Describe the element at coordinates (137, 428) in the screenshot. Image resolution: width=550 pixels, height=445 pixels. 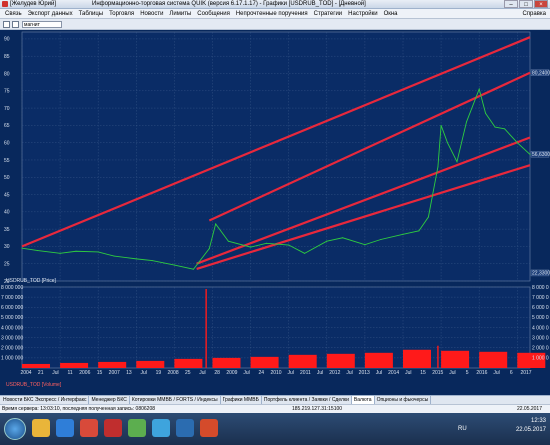
I see `app-icon-green` at that location.